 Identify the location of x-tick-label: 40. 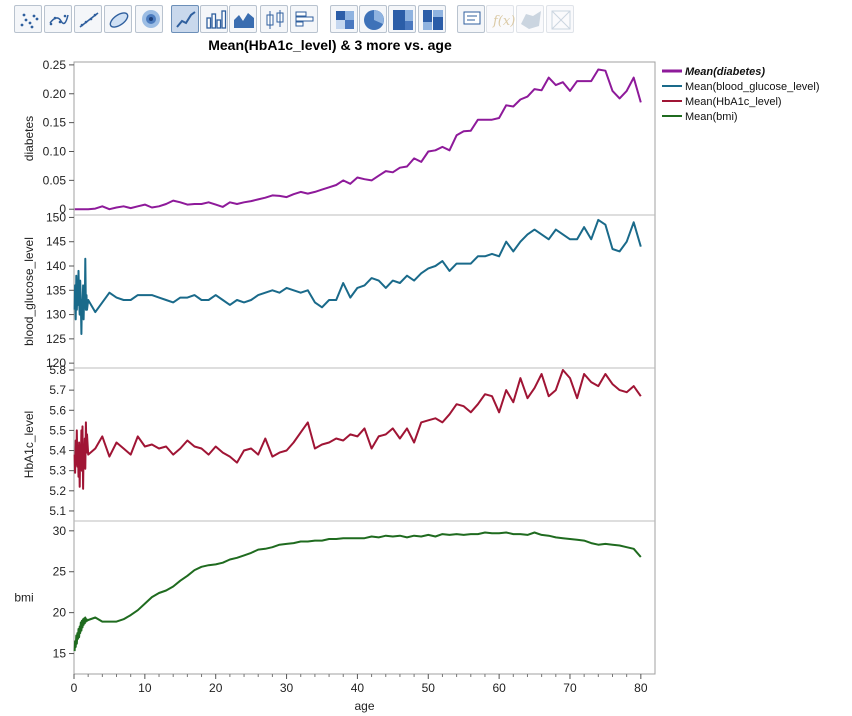
(358, 688).